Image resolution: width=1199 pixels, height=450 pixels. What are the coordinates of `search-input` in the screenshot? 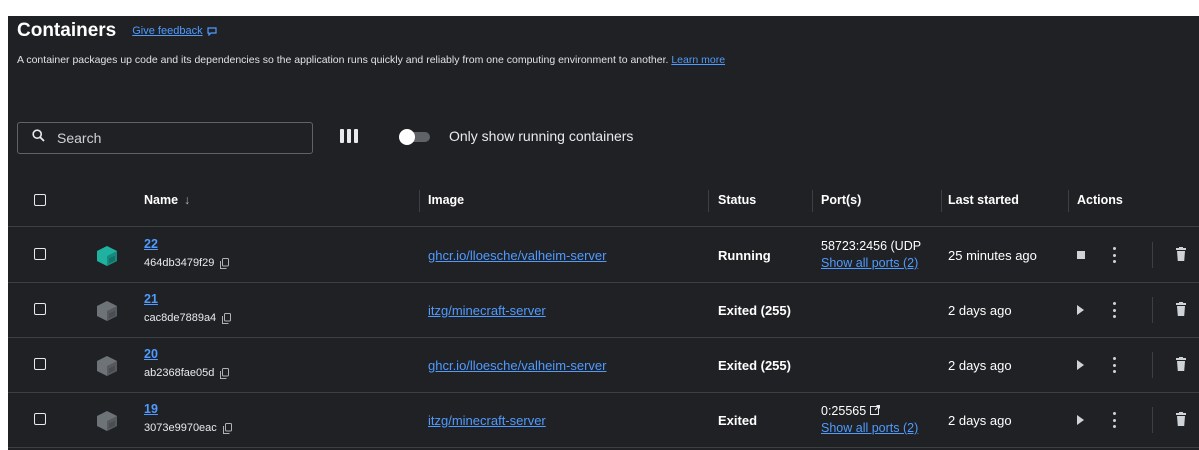 It's located at (167, 138).